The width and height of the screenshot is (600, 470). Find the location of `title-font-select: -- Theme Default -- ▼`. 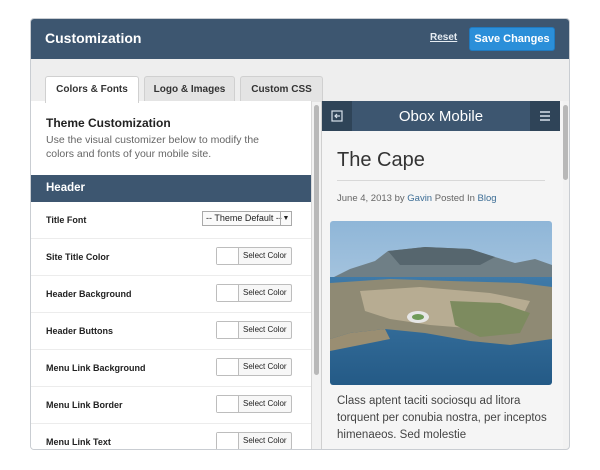

title-font-select: -- Theme Default -- ▼ is located at coordinates (247, 218).